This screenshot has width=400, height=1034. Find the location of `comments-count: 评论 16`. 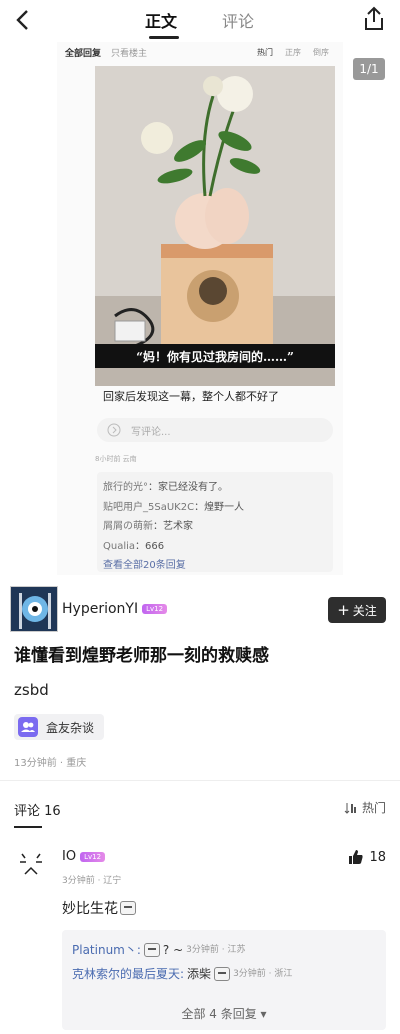

comments-count: 评论 16 is located at coordinates (37, 809).